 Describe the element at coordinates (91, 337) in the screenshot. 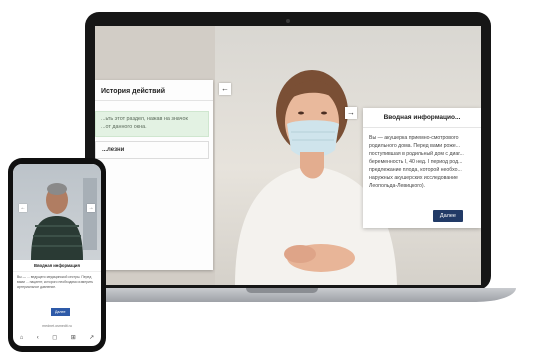

I see `share-icon: ↗` at that location.